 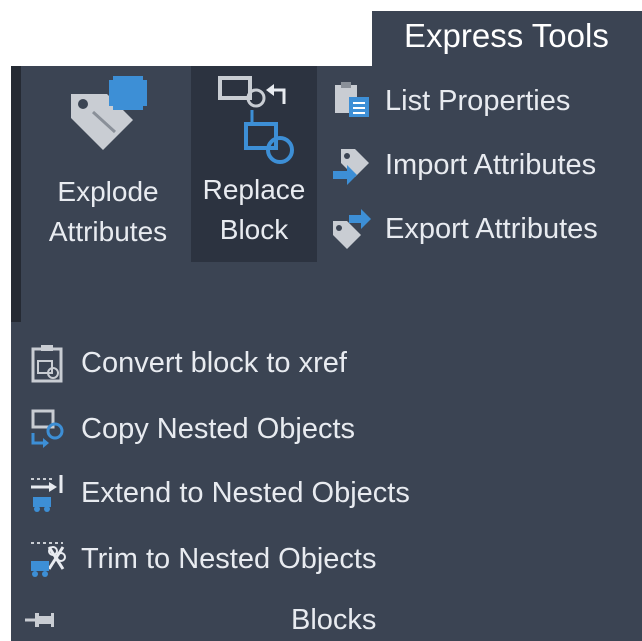 I want to click on panel-title: Blocks, so click(x=334, y=620).